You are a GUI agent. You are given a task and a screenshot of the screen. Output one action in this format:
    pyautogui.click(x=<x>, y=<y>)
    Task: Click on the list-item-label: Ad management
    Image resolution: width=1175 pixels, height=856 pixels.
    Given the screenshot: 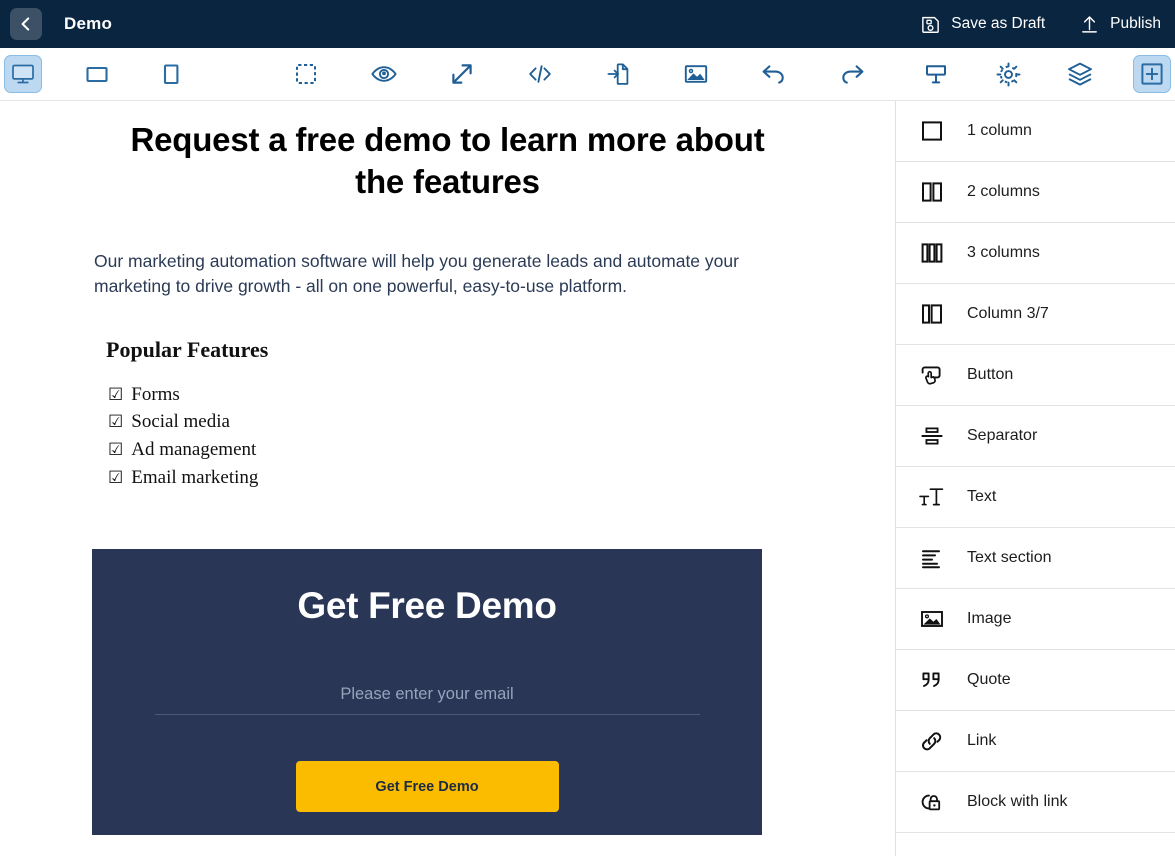 What is the action you would take?
    pyautogui.click(x=194, y=450)
    